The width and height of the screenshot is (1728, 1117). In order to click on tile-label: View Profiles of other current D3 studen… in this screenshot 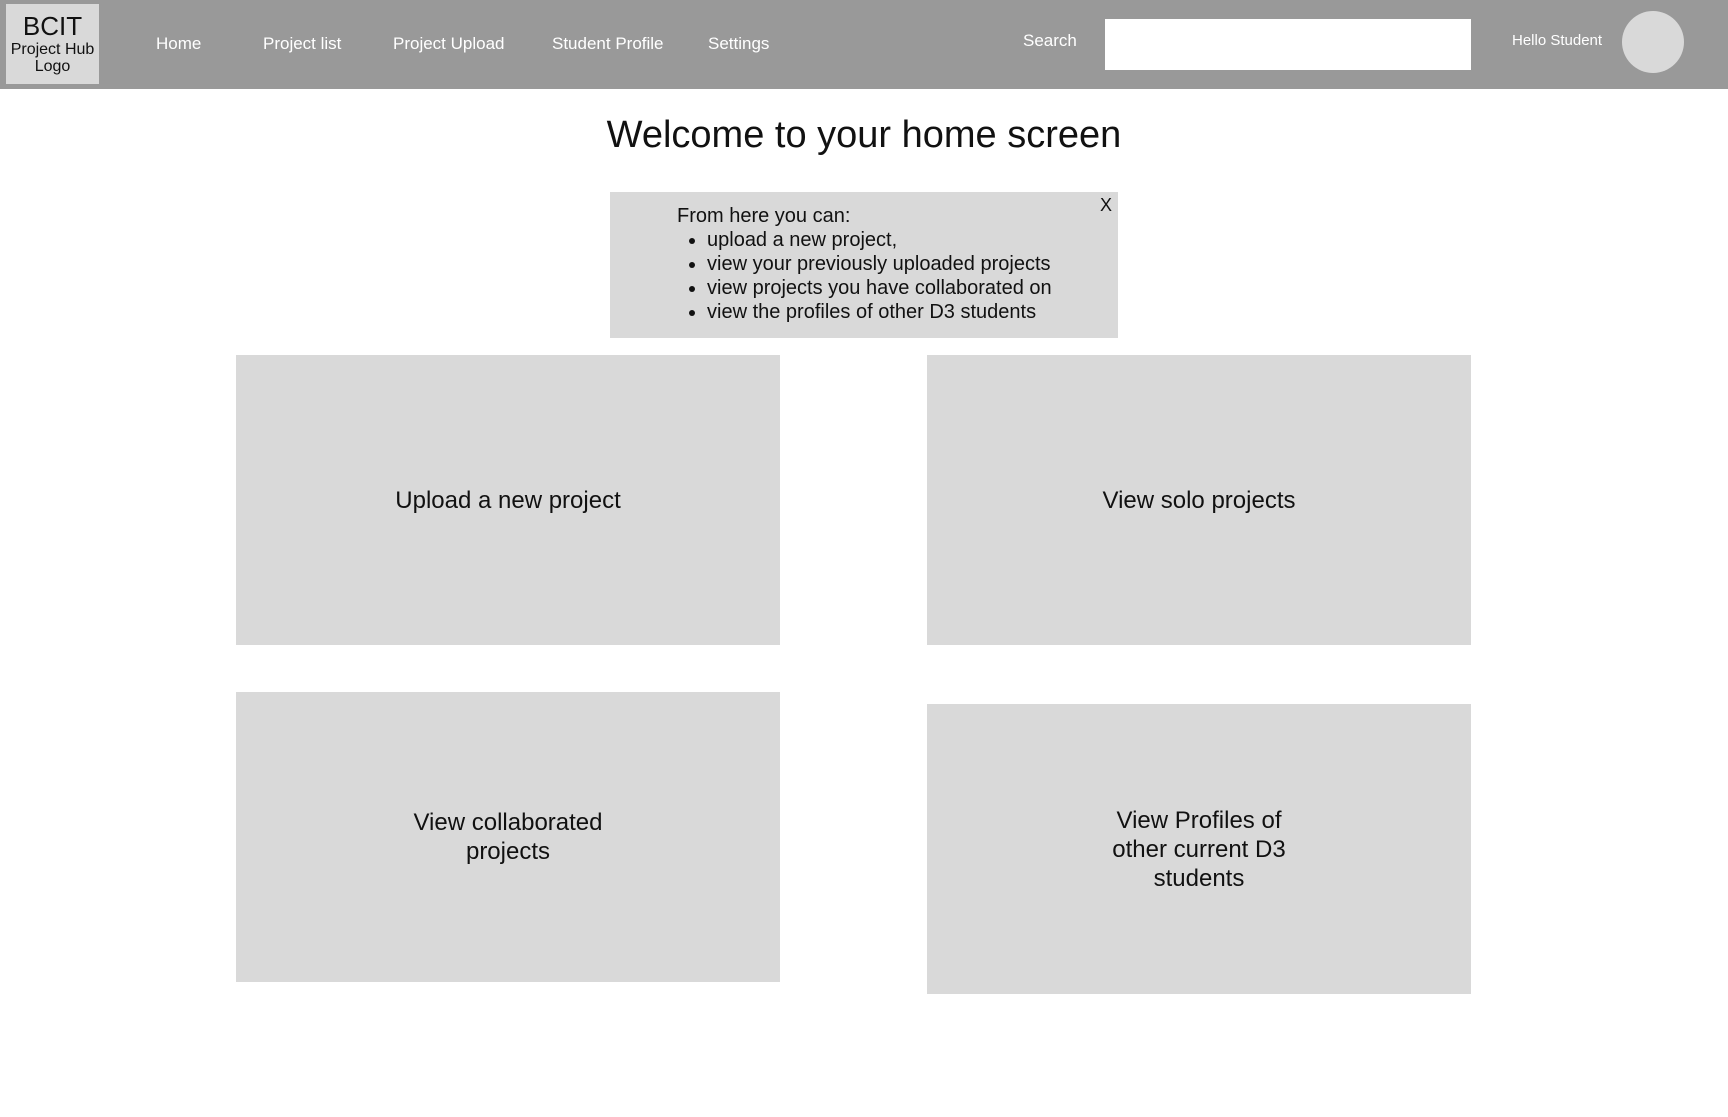, I will do `click(1199, 849)`.